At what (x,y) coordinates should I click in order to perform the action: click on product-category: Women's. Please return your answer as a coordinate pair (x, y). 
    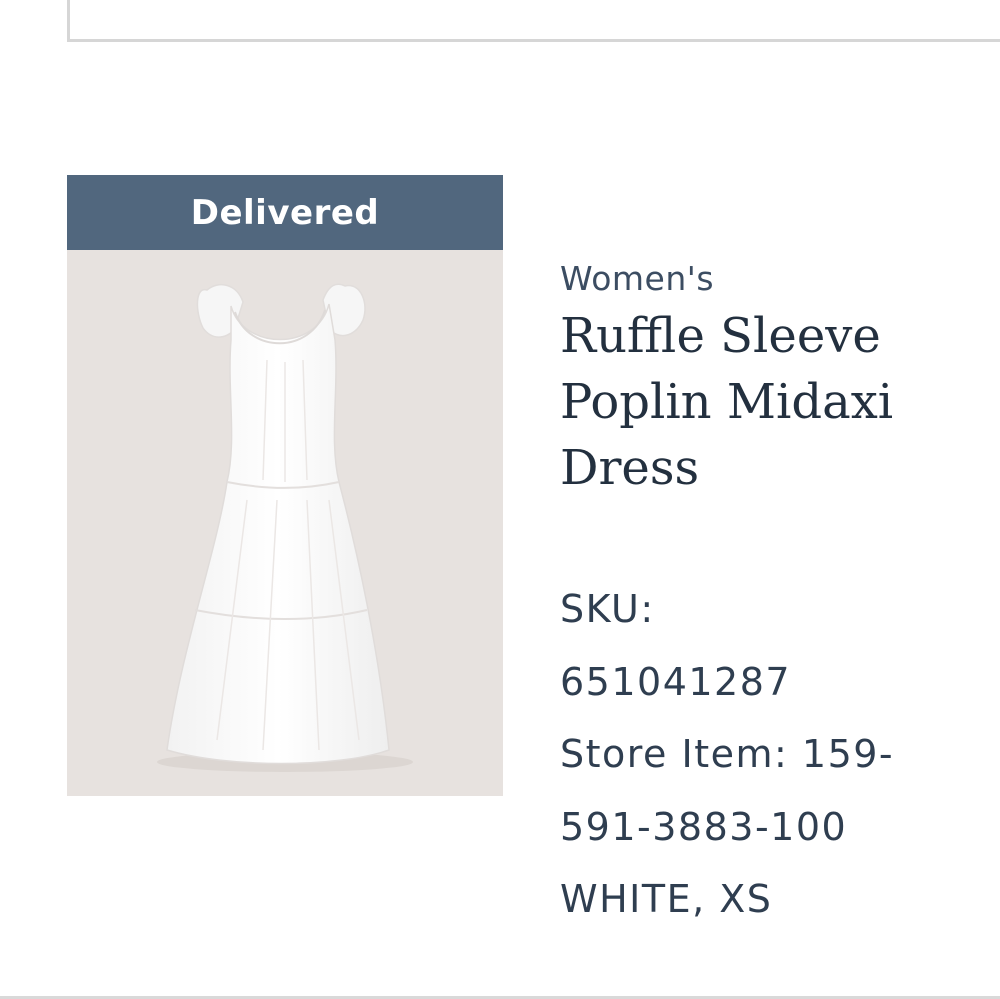
    Looking at the image, I should click on (637, 278).